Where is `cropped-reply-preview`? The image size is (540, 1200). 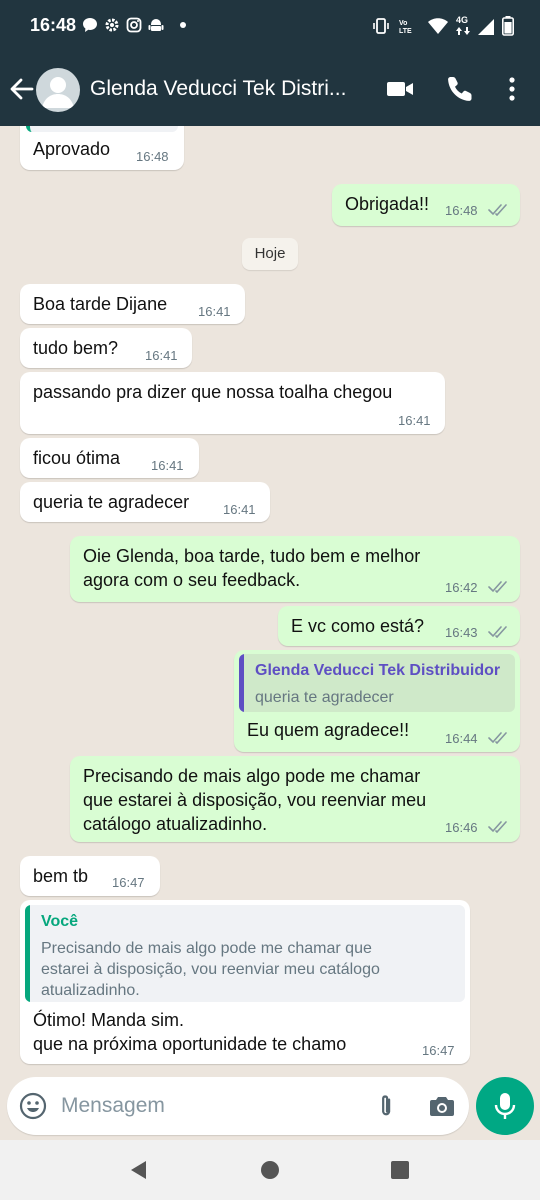
cropped-reply-preview is located at coordinates (102, 129).